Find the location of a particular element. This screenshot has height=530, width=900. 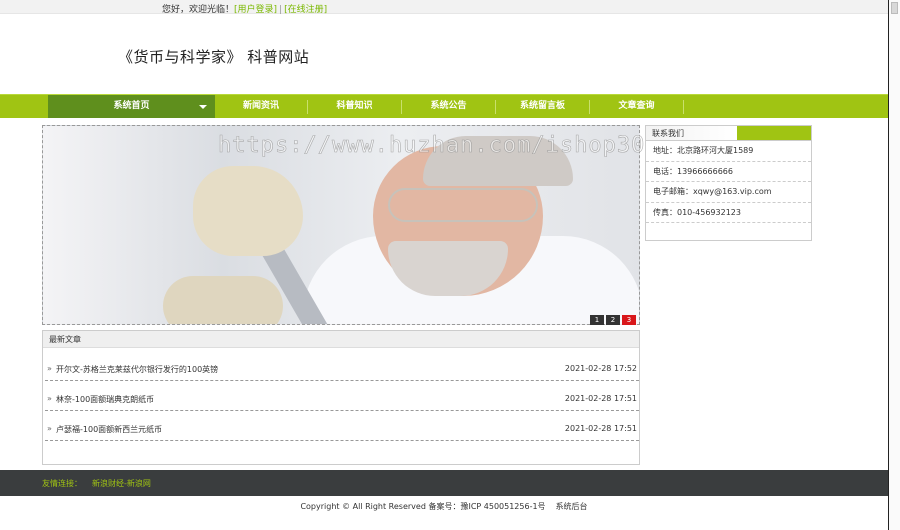

watermark-text: https://www.huzhan.com/ishop30884 is located at coordinates (453, 146).